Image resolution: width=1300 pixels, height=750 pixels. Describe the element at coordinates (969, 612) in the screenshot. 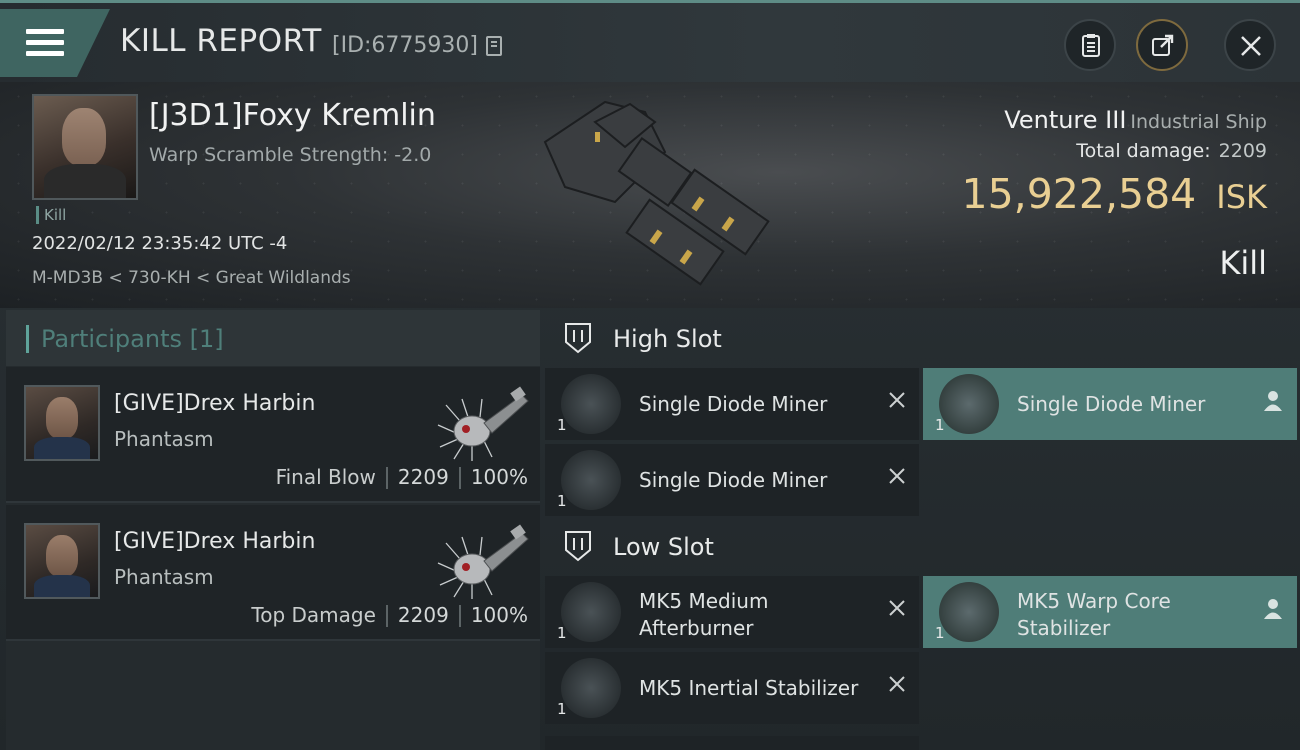

I see `warp-core-stabilizer-icon` at that location.